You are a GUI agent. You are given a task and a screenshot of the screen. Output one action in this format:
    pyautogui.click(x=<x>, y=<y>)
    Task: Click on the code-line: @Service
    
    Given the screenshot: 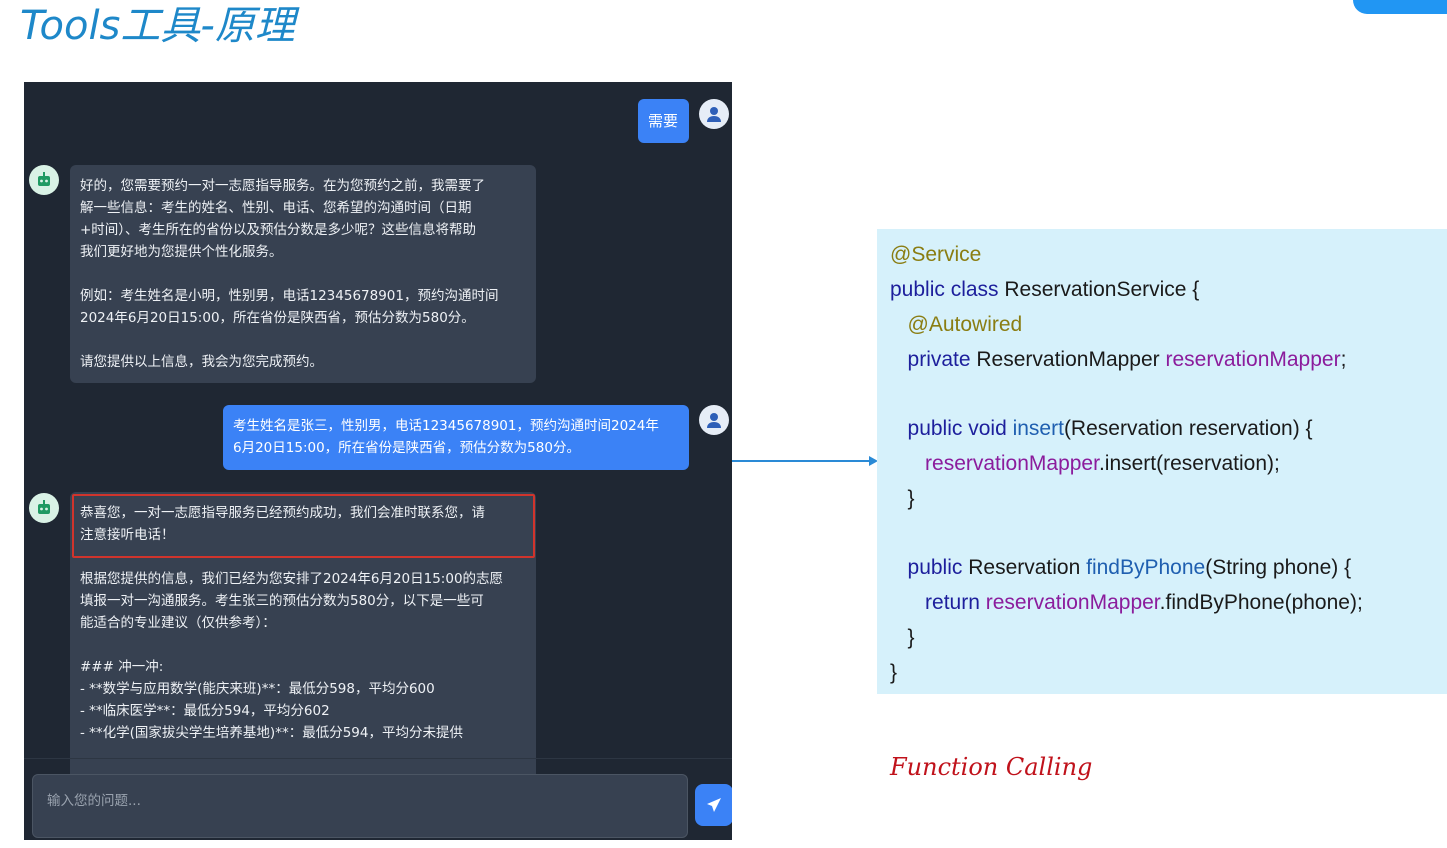 What is the action you would take?
    pyautogui.click(x=935, y=255)
    